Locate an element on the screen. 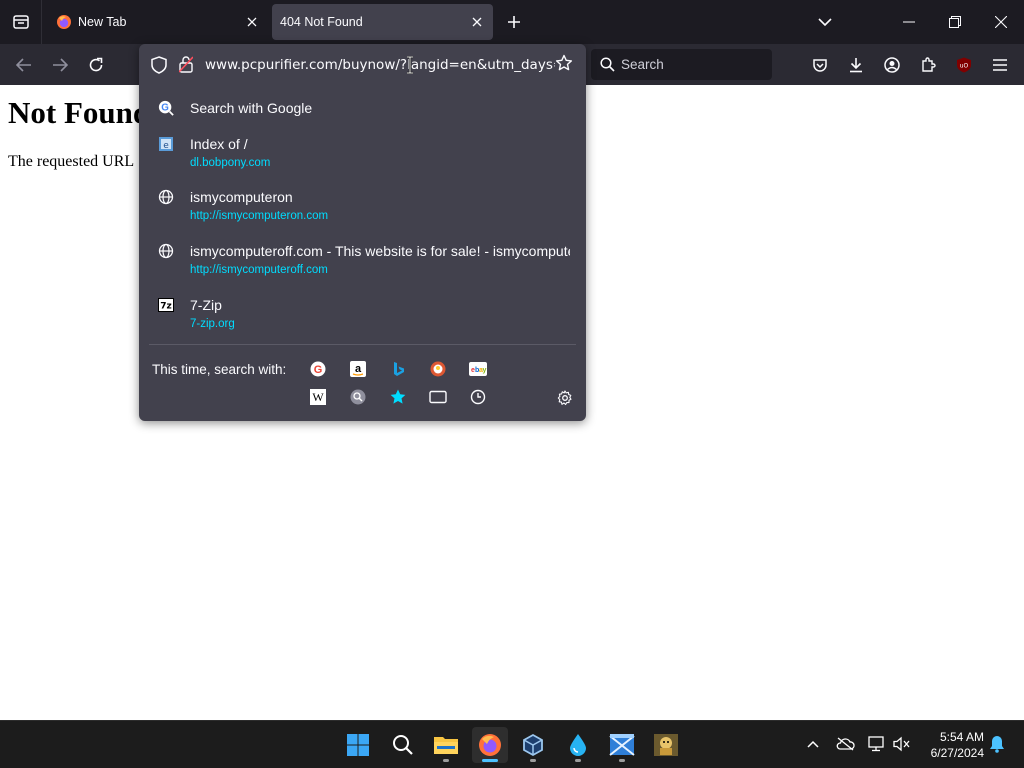  clock-time: 5:54 AM is located at coordinates (961, 737).